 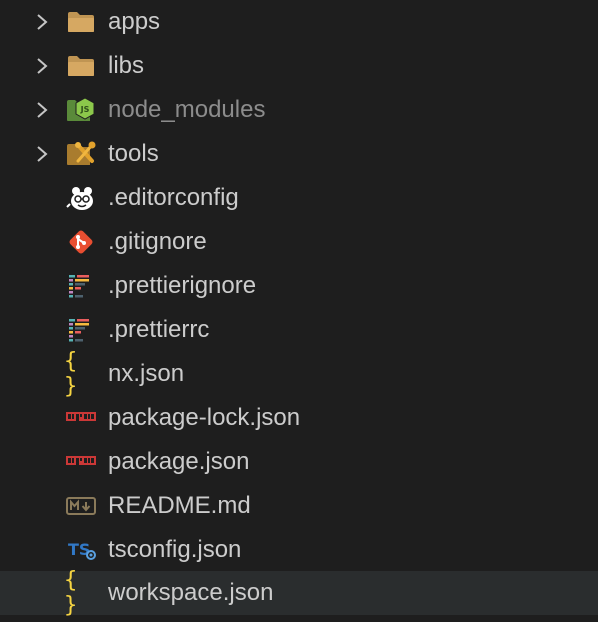 I want to click on tree-item-label: tsconfig.json, so click(x=175, y=549).